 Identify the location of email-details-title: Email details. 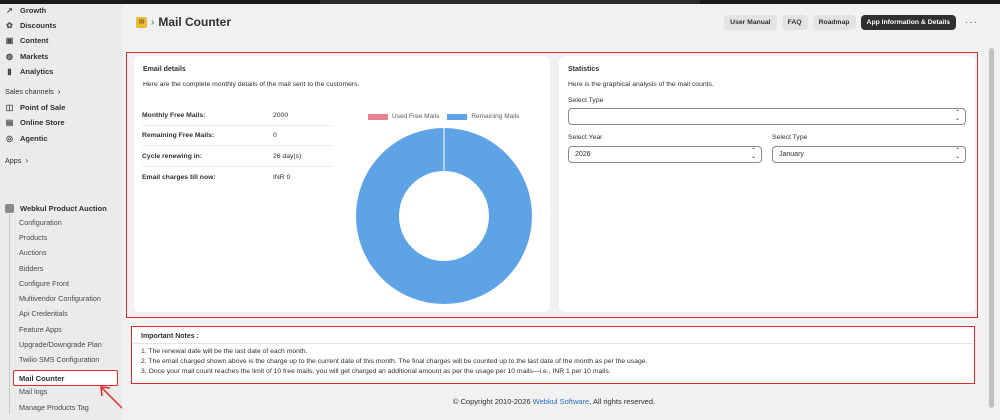
(164, 69).